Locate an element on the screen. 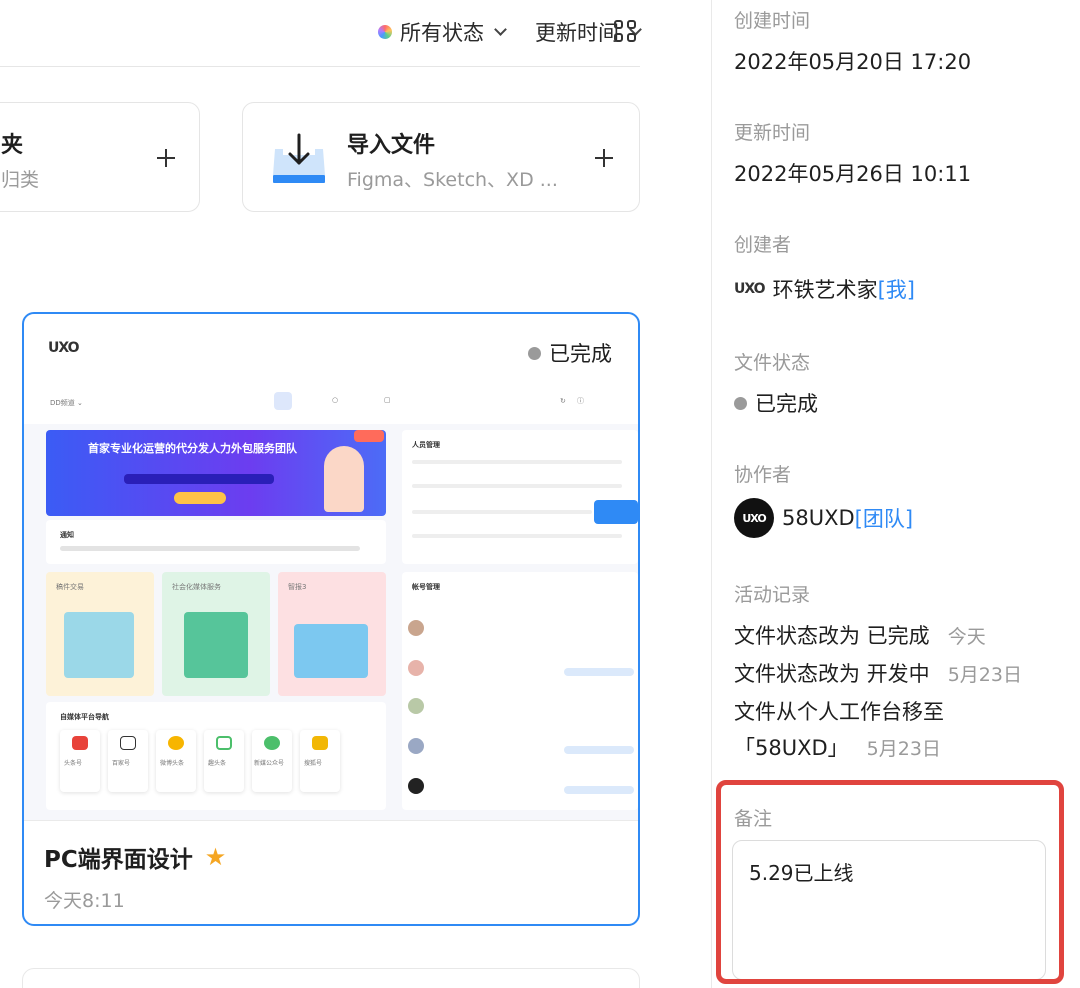  updated-time-value: 2022年05月26日 10:11 is located at coordinates (853, 174).